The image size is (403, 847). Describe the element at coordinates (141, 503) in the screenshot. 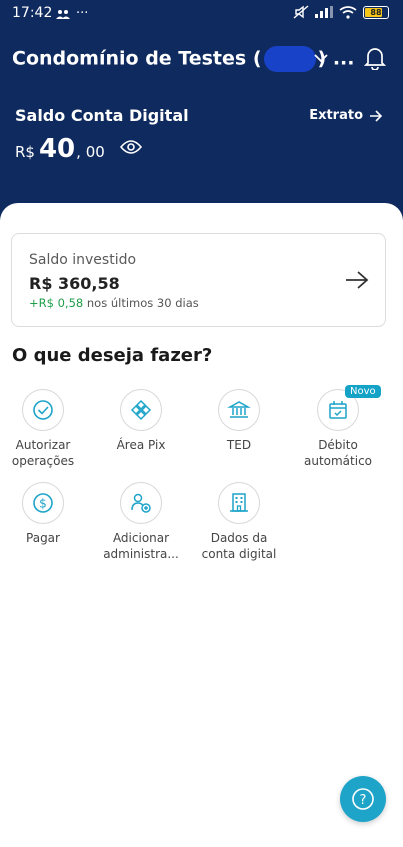

I see `add-user-icon` at that location.